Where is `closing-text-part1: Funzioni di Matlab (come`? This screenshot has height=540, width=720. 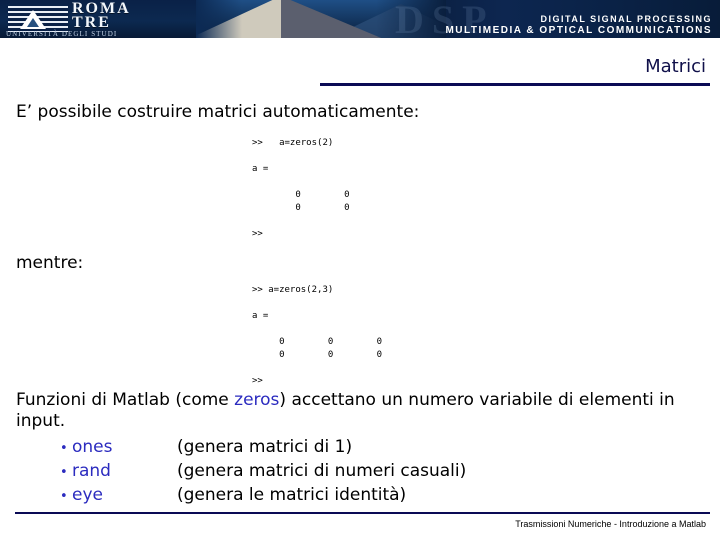 closing-text-part1: Funzioni di Matlab (come is located at coordinates (125, 400).